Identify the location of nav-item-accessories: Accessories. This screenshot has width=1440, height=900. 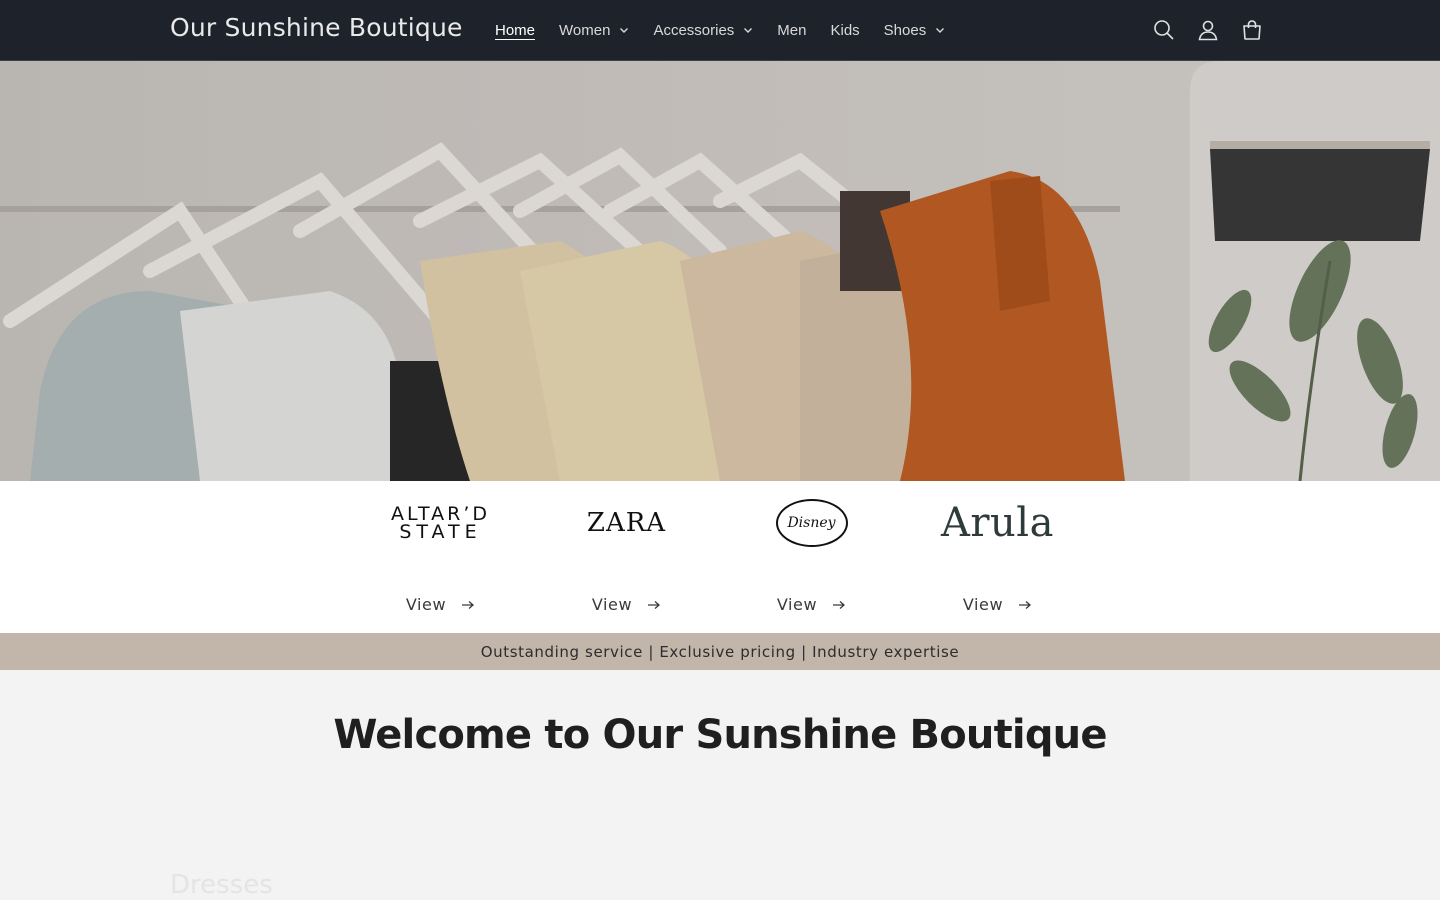
(703, 30).